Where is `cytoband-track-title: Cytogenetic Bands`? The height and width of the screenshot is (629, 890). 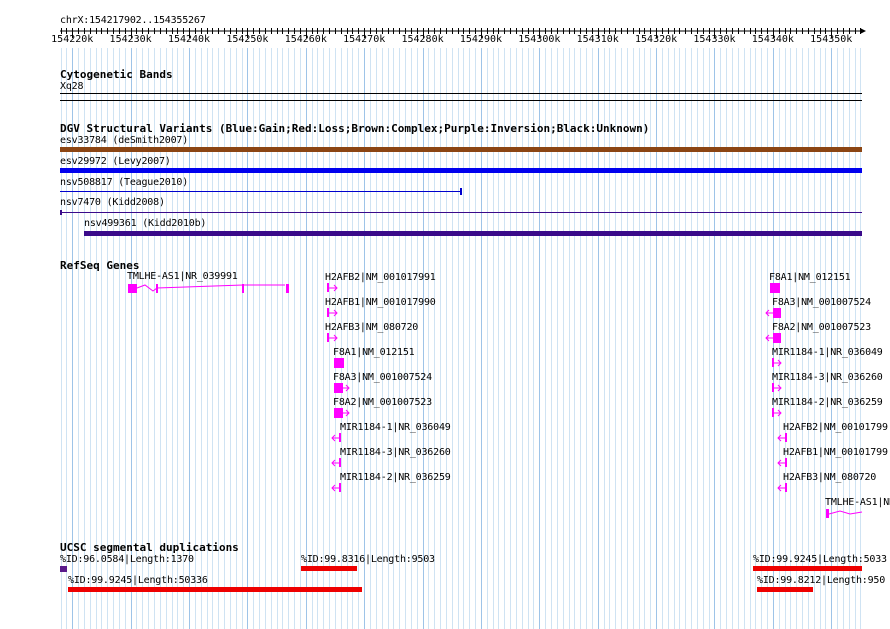 cytoband-track-title: Cytogenetic Bands is located at coordinates (116, 74).